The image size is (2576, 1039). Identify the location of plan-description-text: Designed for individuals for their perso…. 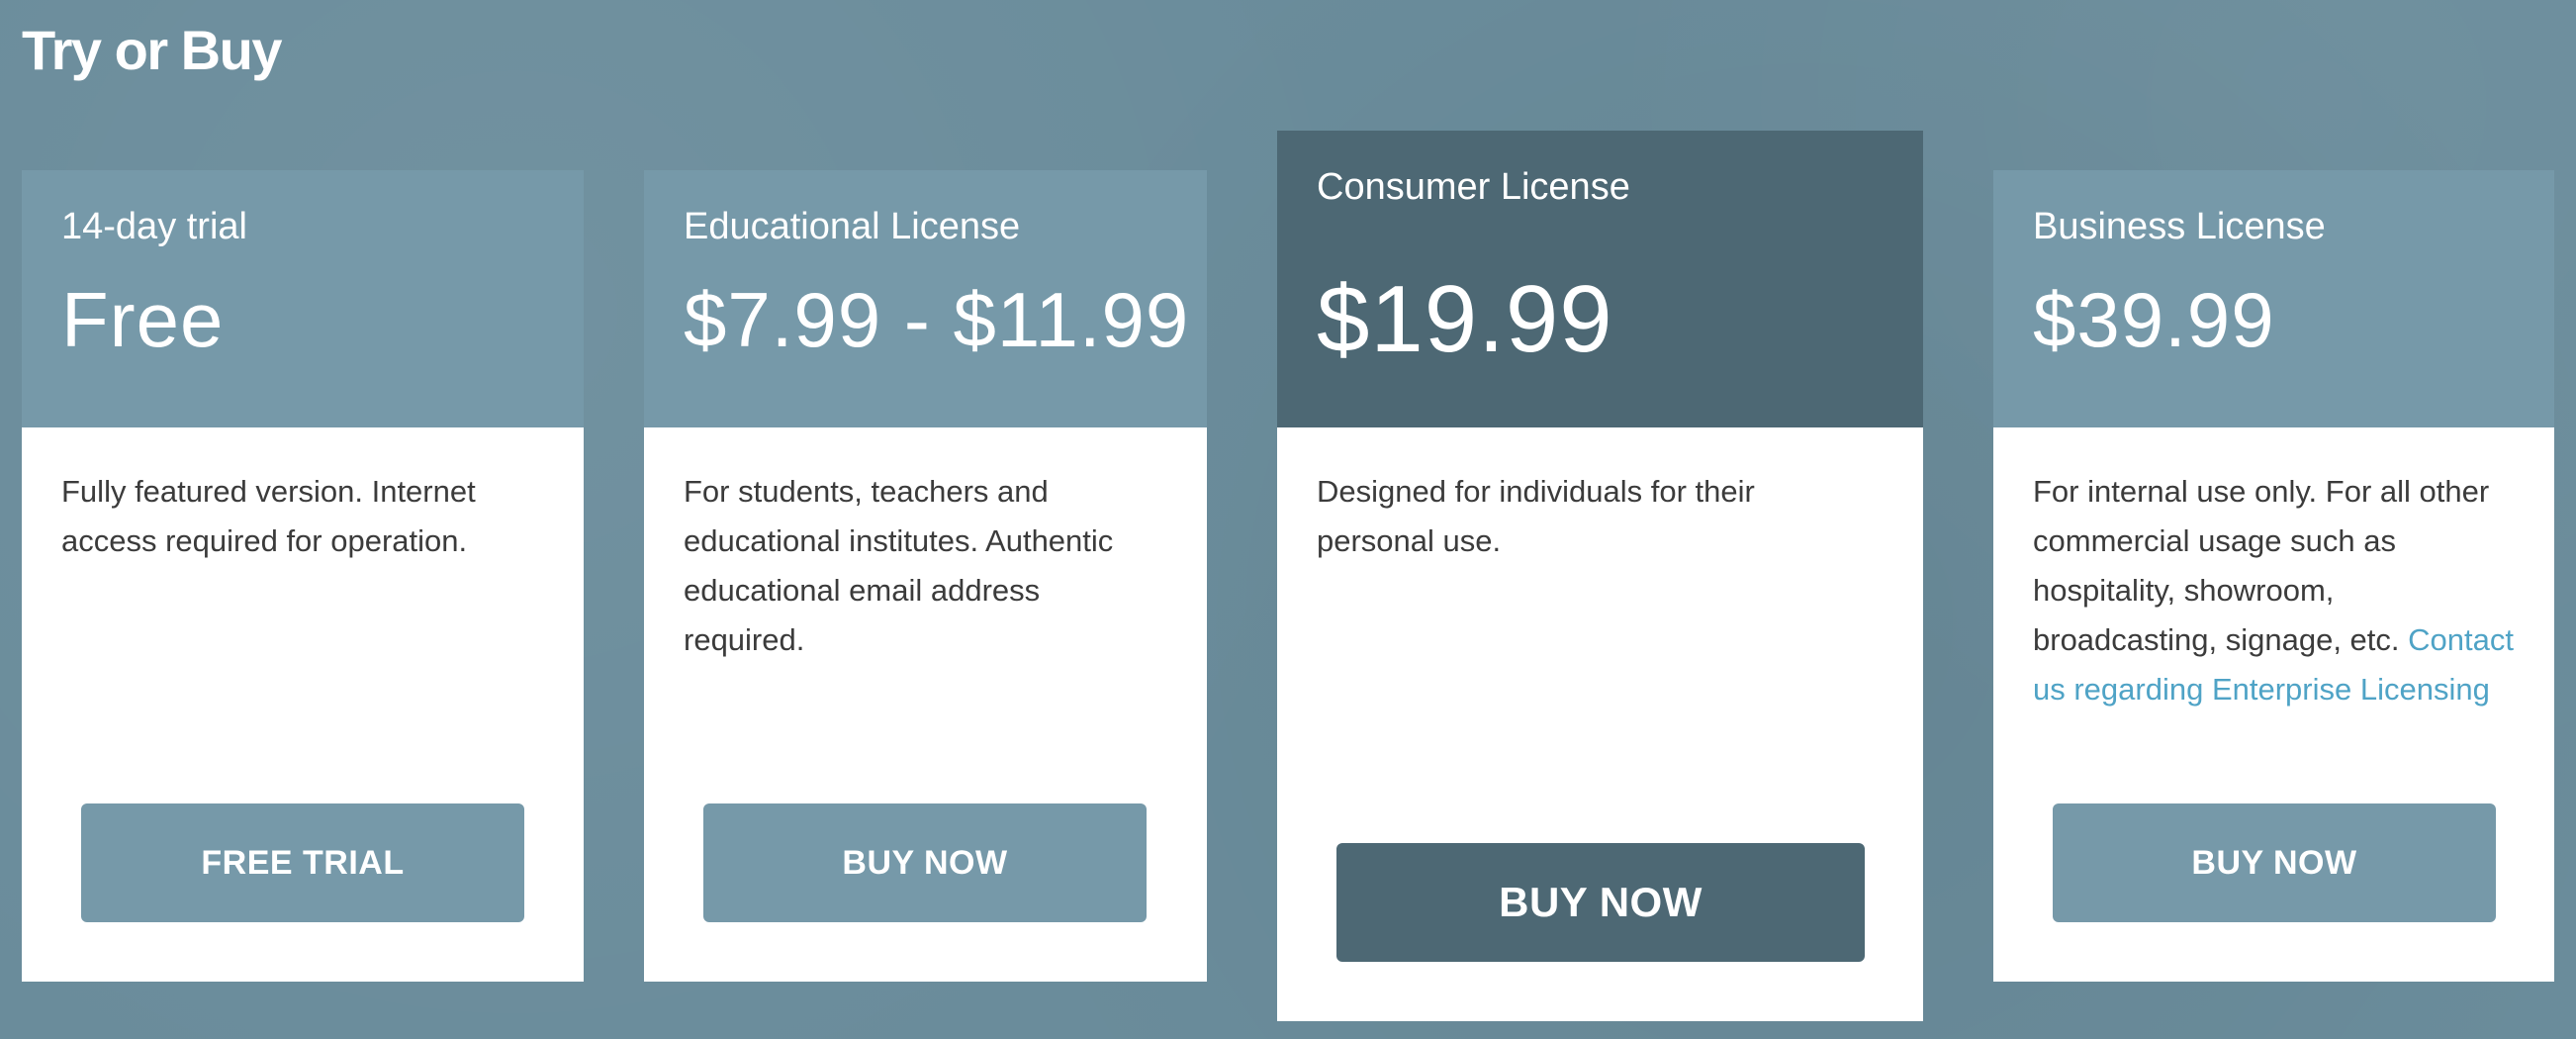
(1536, 516).